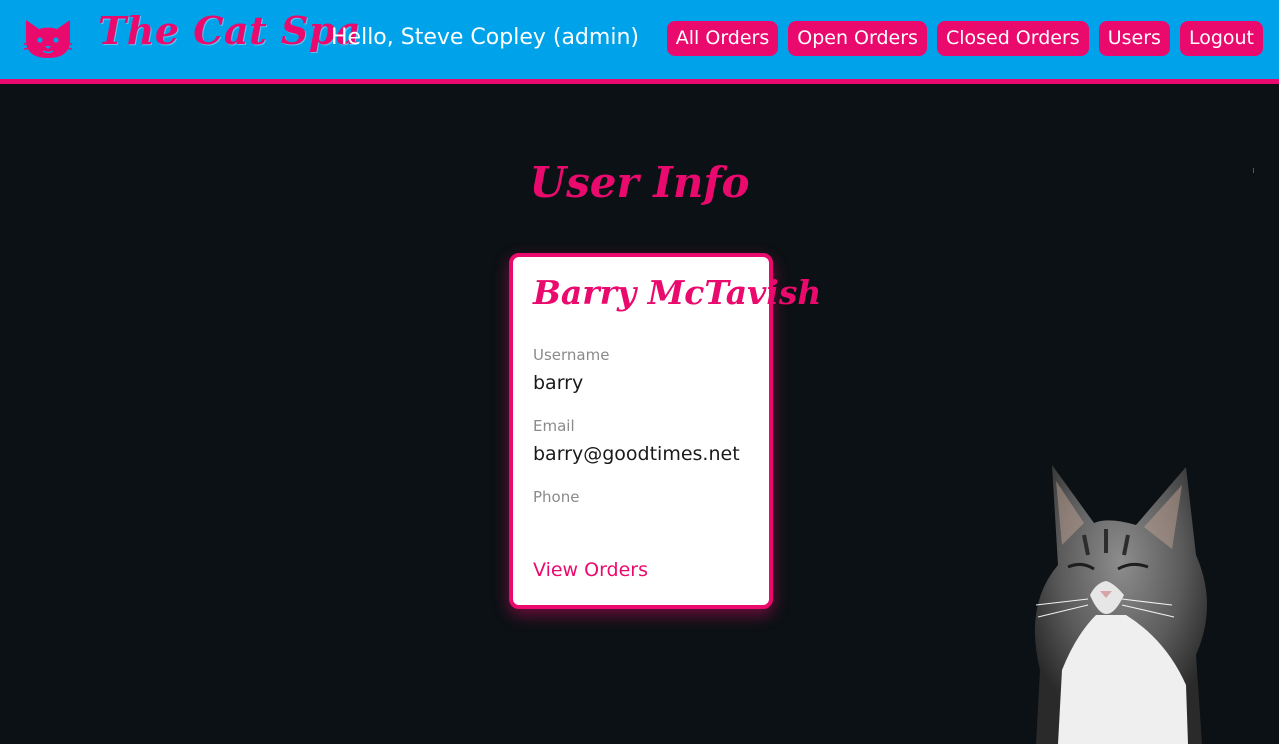 Image resolution: width=1279 pixels, height=744 pixels. What do you see at coordinates (857, 38) in the screenshot?
I see `nav-open-orders-button: Open Orders` at bounding box center [857, 38].